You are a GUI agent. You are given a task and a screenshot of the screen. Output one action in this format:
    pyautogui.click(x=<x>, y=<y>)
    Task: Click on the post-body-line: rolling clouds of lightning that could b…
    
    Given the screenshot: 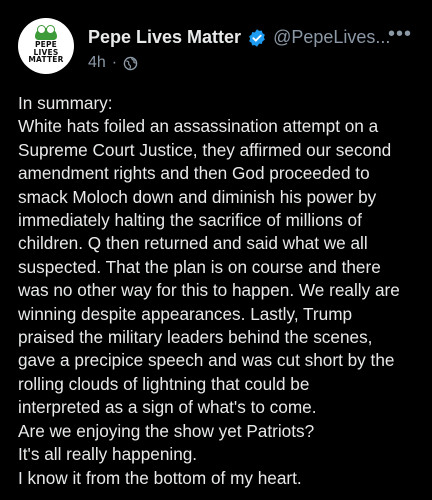 What is the action you would take?
    pyautogui.click(x=164, y=383)
    